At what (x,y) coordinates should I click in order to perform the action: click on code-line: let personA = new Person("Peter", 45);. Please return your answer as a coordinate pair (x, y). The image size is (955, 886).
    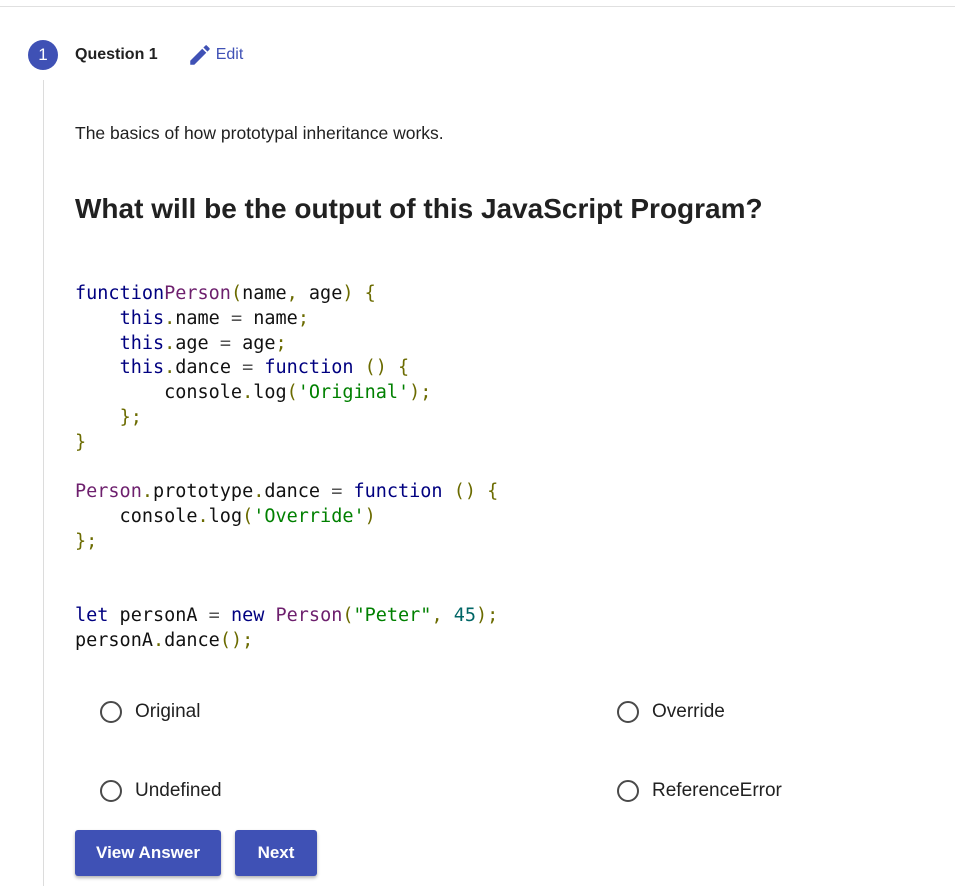
    Looking at the image, I should click on (286, 616).